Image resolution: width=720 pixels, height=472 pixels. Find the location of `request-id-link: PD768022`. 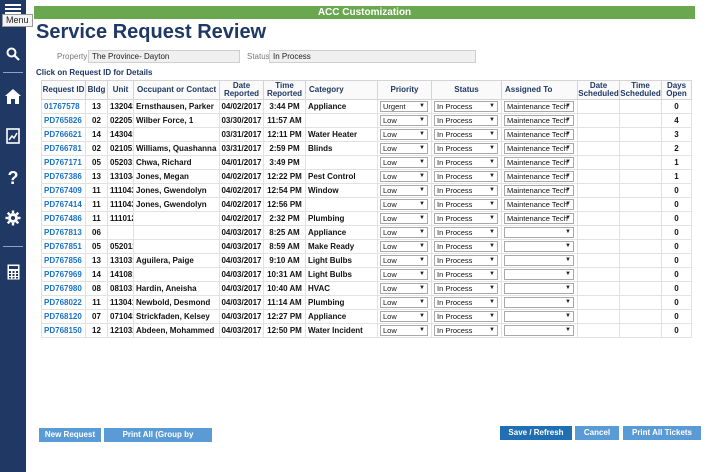

request-id-link: PD768022 is located at coordinates (63, 302).